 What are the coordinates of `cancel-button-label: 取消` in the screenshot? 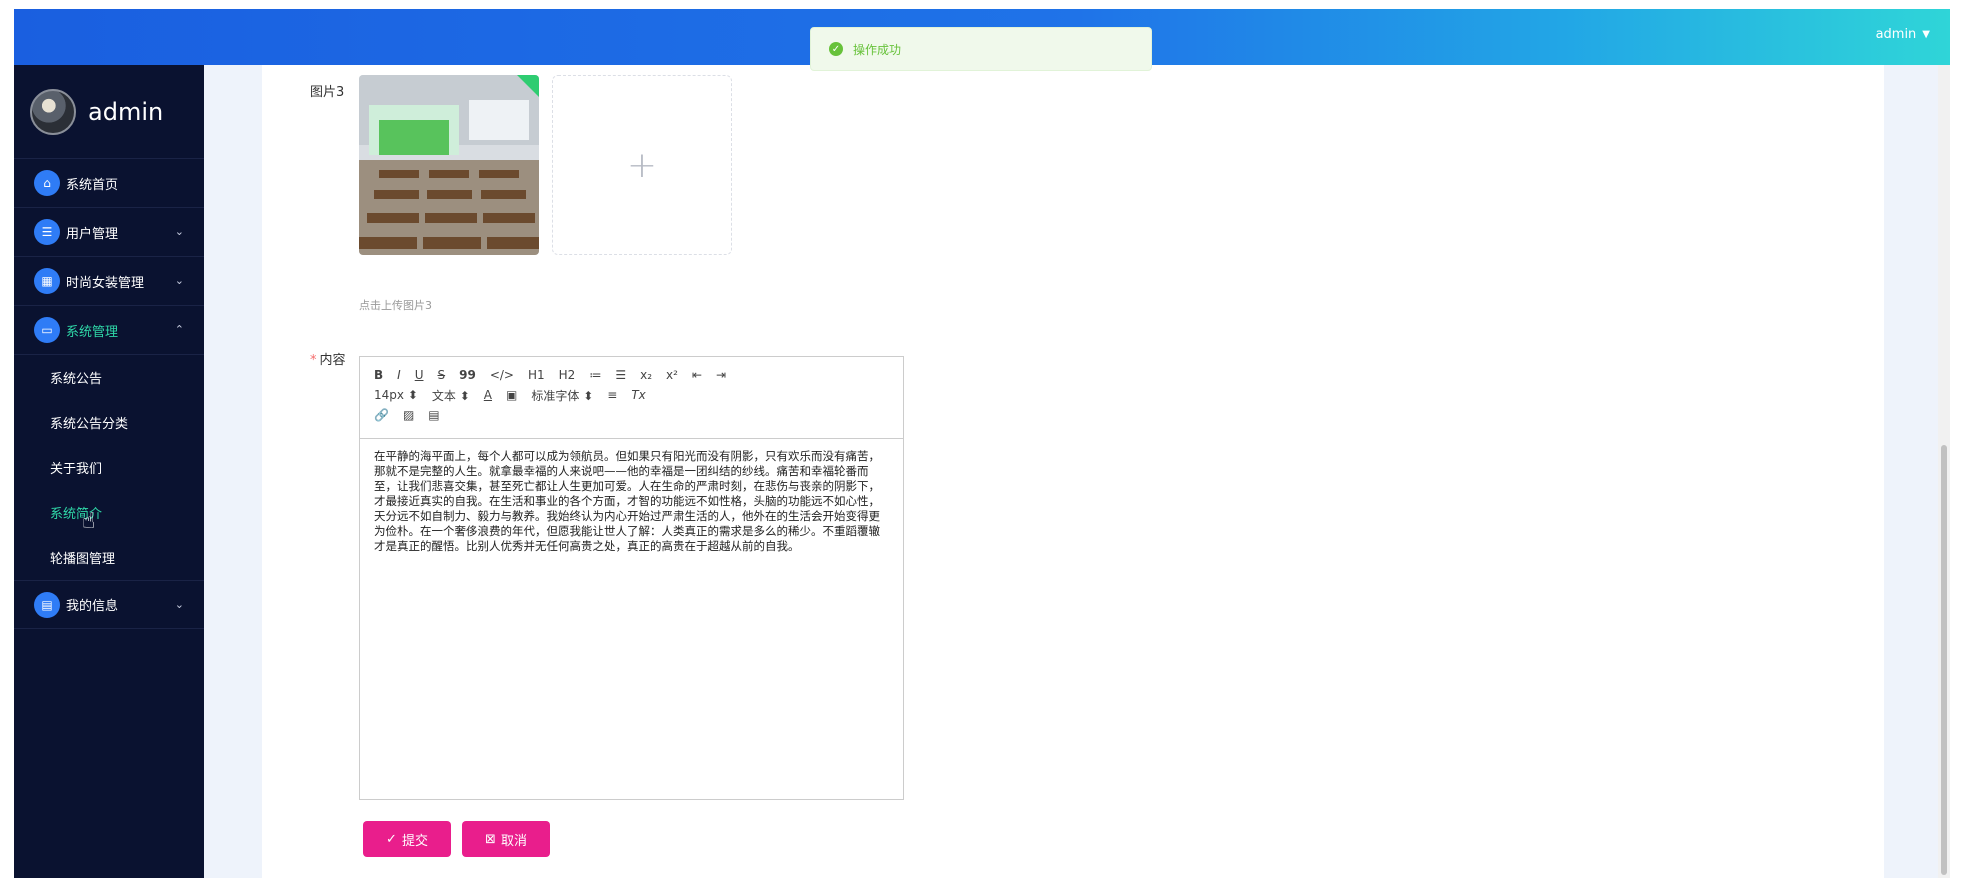 It's located at (513, 841).